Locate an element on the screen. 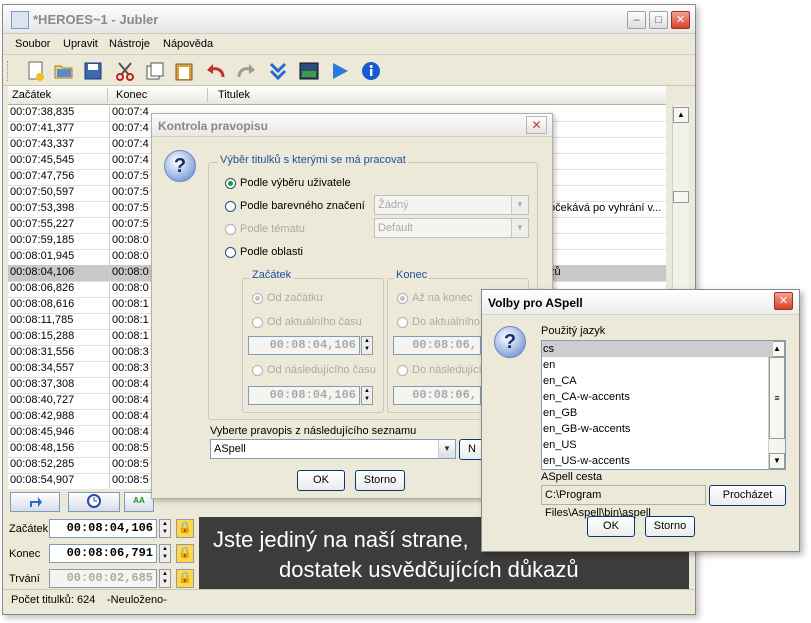 This screenshot has height=623, width=811. duration-field: 00:00:02,685 is located at coordinates (103, 578).